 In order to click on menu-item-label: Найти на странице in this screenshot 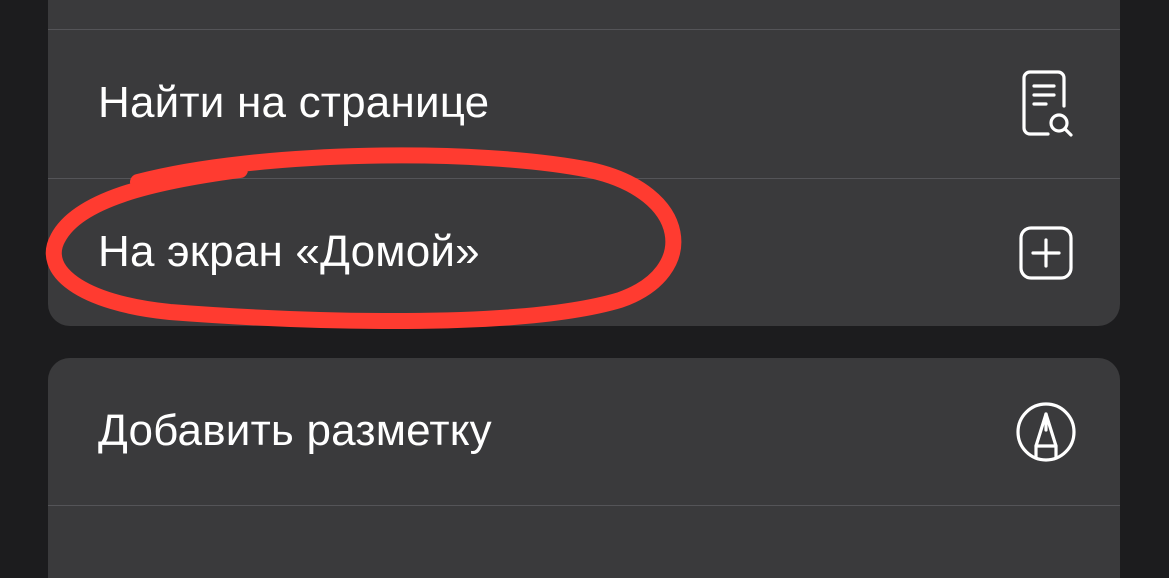, I will do `click(294, 102)`.